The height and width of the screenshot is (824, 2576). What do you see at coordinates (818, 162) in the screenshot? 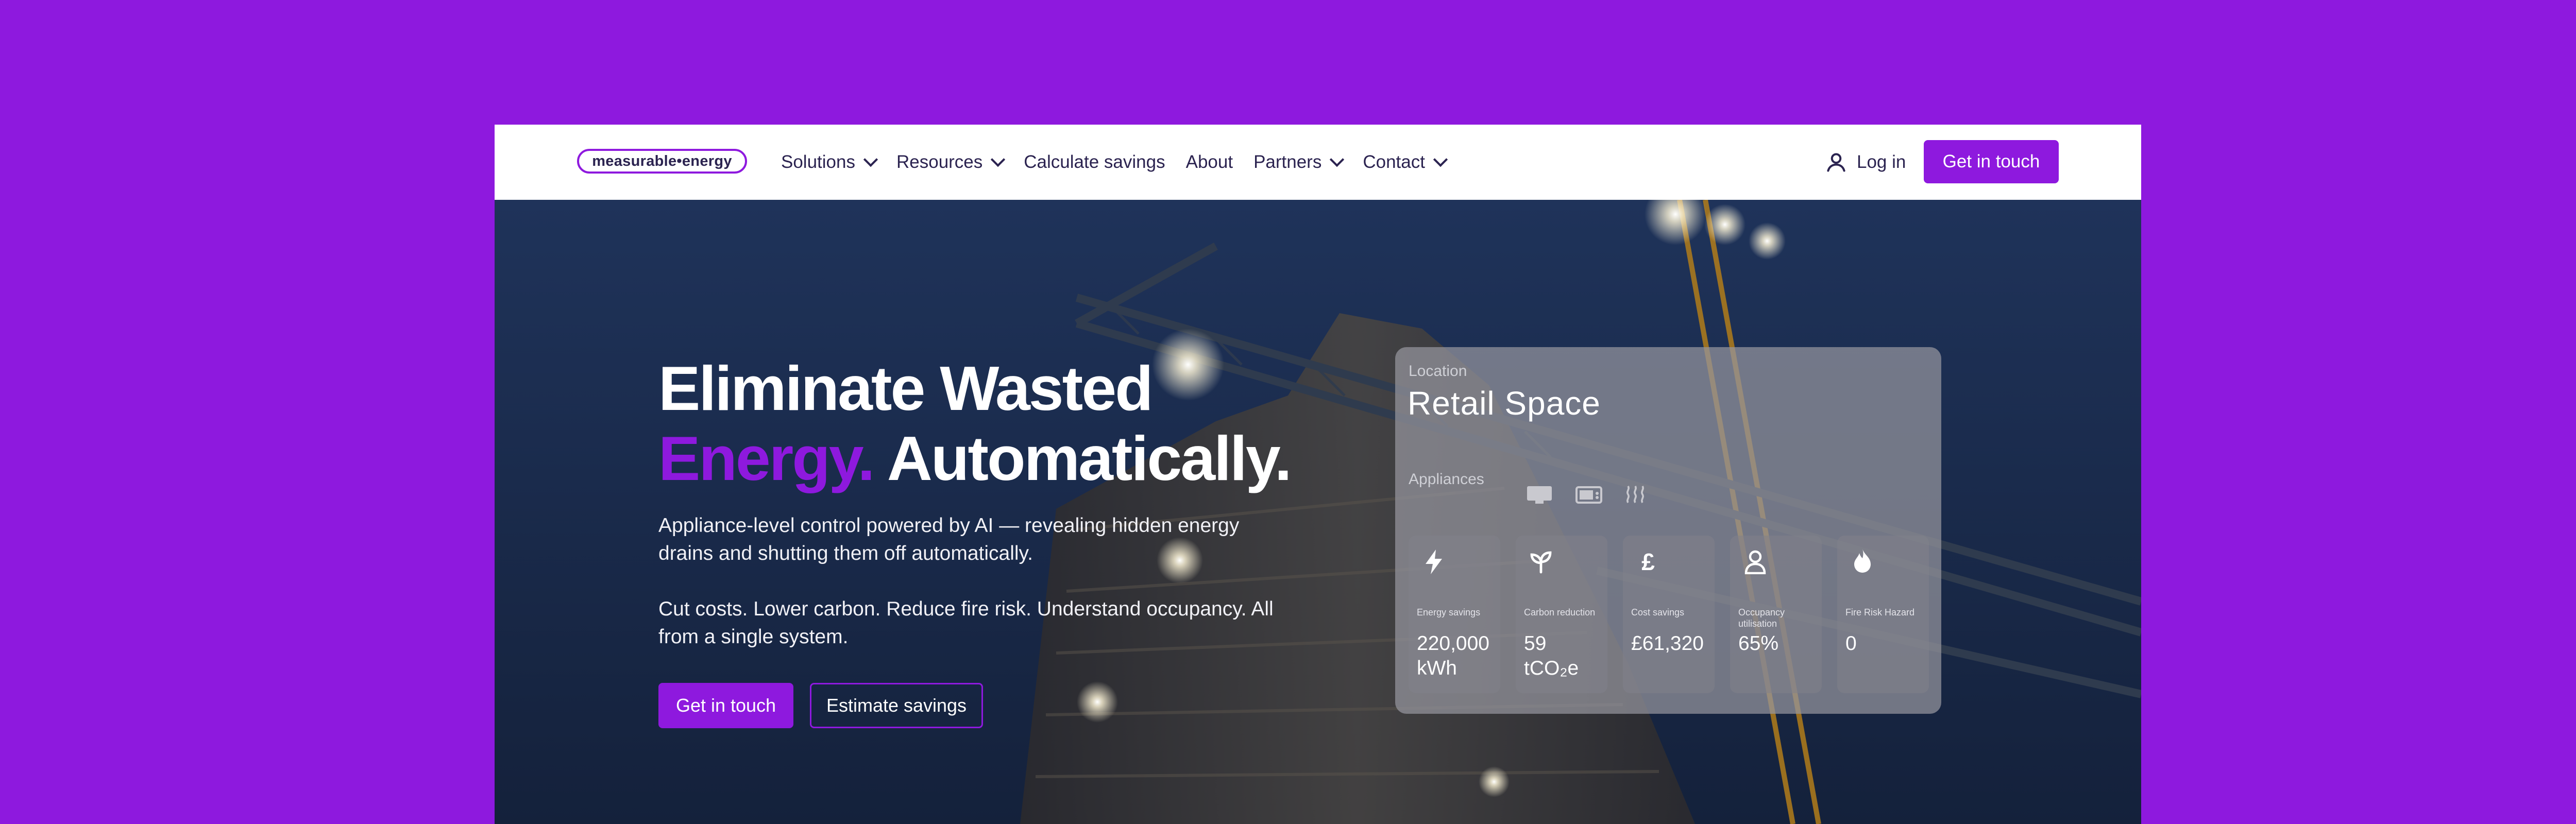
I see `nav-item-label: Solutions` at bounding box center [818, 162].